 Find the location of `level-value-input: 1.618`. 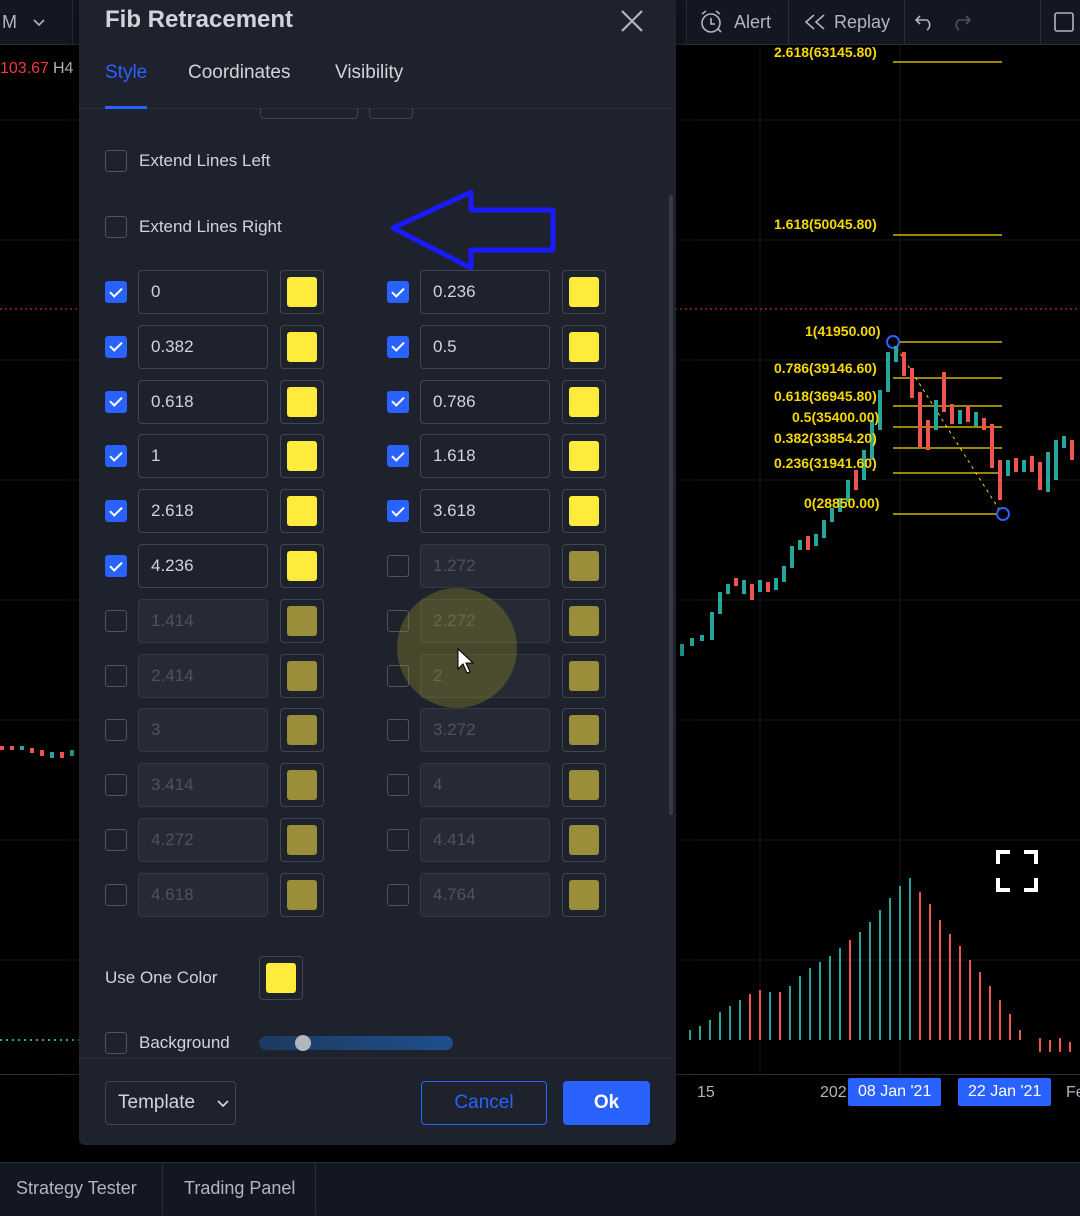

level-value-input: 1.618 is located at coordinates (485, 456).